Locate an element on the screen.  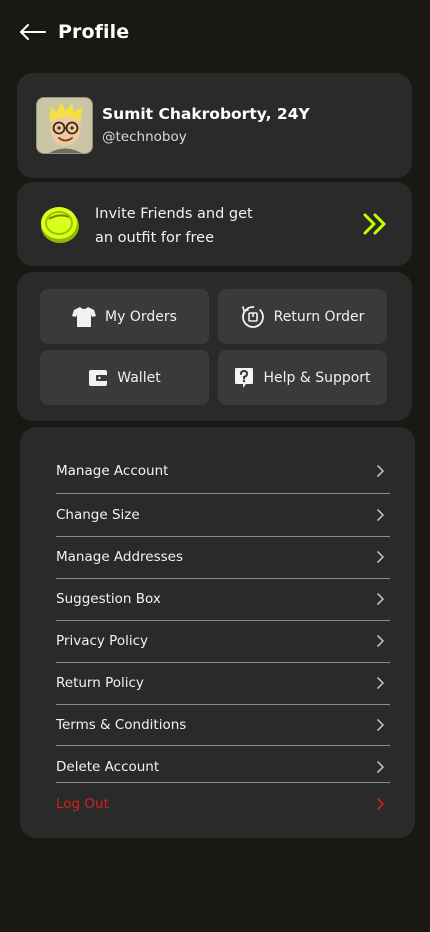
menu-item-manage-addresses: Manage Addresses is located at coordinates (223, 558).